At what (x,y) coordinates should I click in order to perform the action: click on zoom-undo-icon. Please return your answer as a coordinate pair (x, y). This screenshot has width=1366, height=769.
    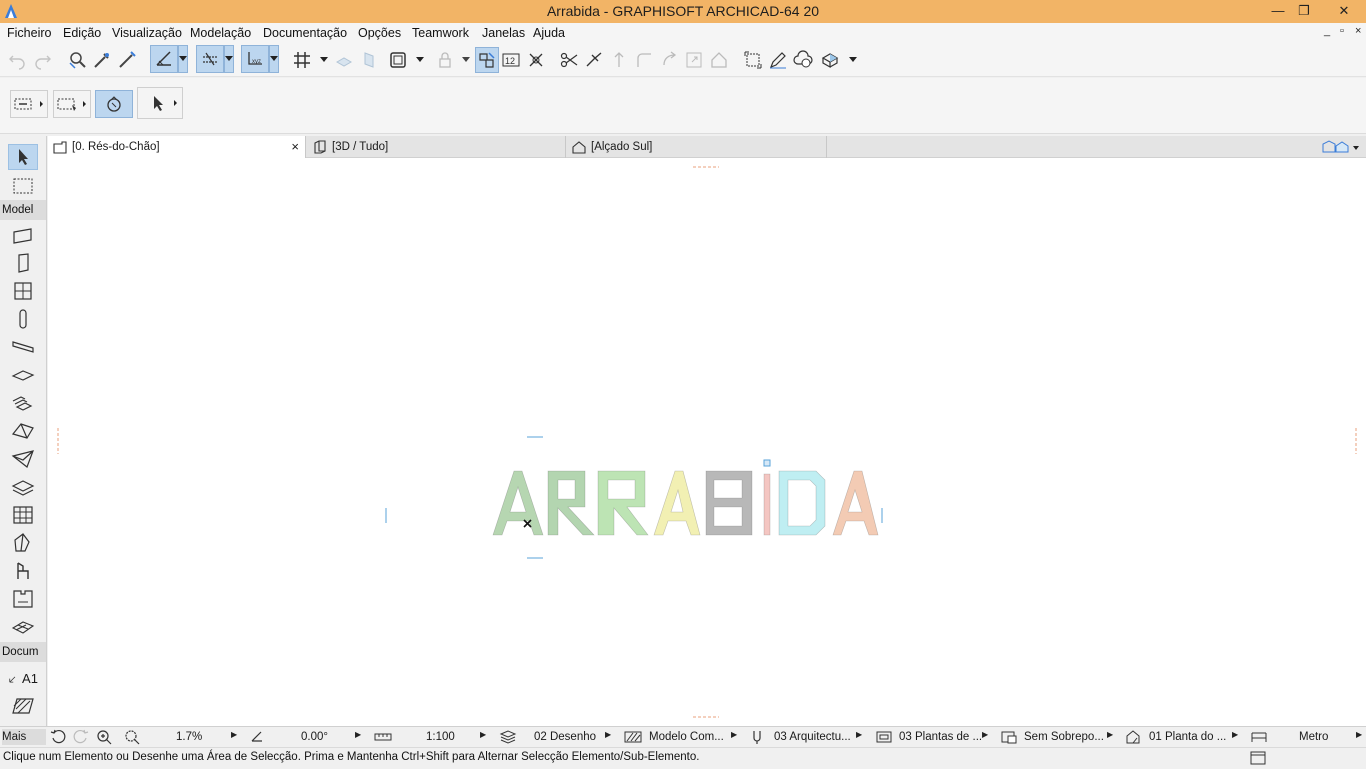
    Looking at the image, I should click on (58, 737).